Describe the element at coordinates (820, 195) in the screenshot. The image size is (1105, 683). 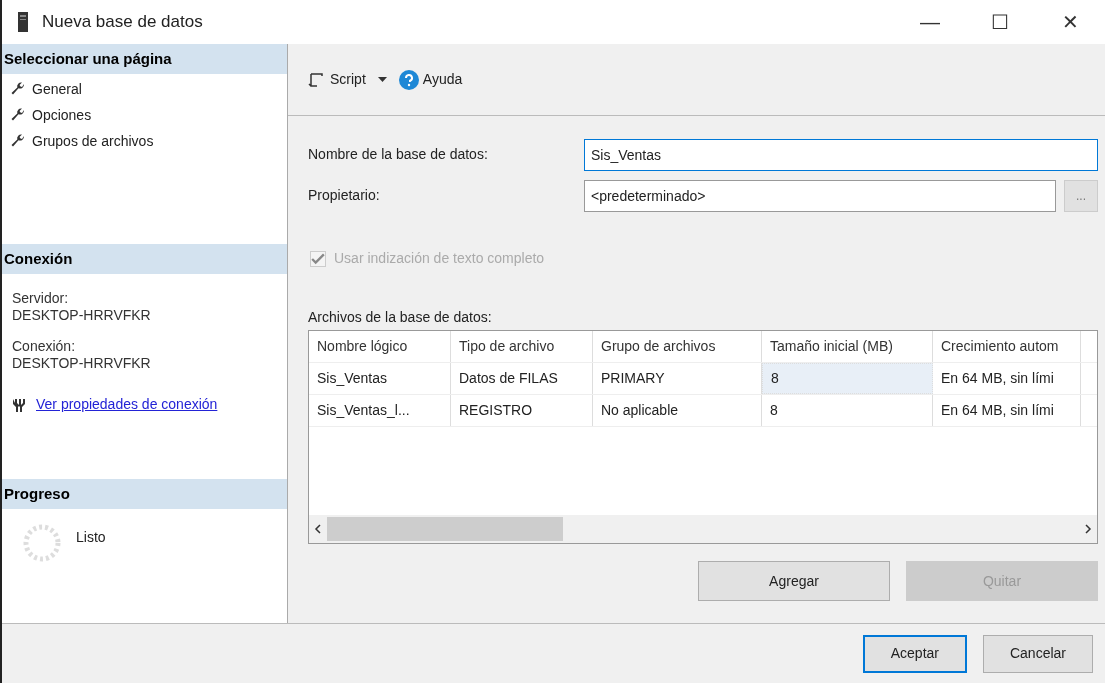
I see `text-field: <predeterminado>` at that location.